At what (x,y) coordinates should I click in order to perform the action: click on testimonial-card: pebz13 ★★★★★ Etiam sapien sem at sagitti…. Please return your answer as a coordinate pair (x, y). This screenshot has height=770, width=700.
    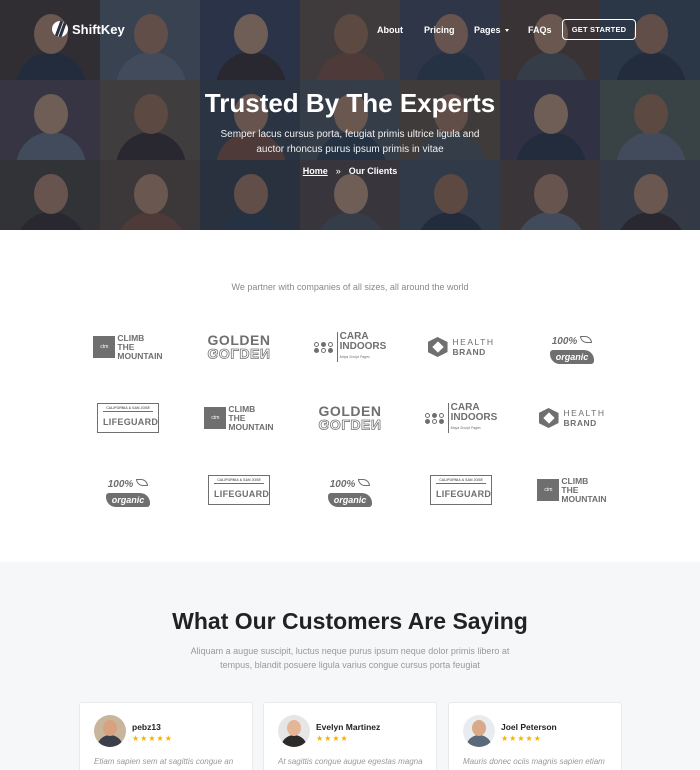
    Looking at the image, I should click on (166, 736).